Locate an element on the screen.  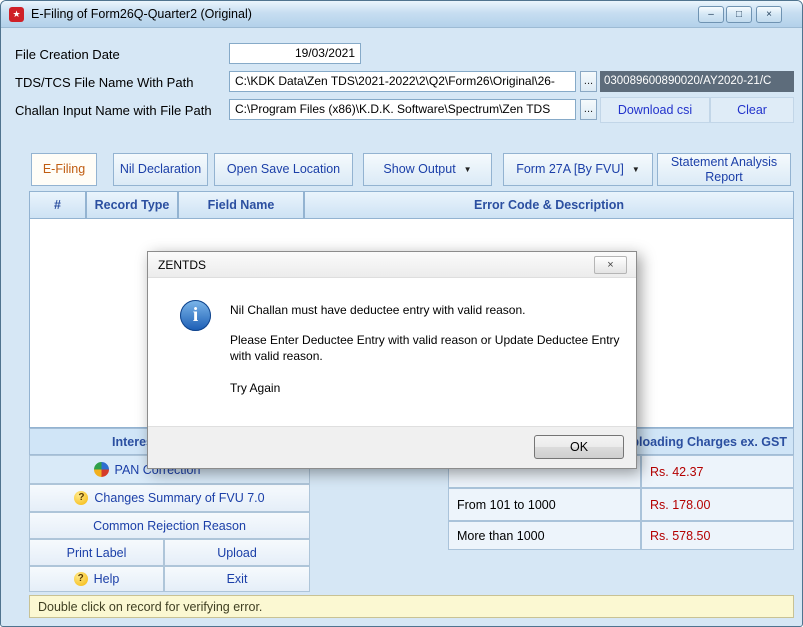
file-creation-date-label: File Creation Date is located at coordinates (67, 54).